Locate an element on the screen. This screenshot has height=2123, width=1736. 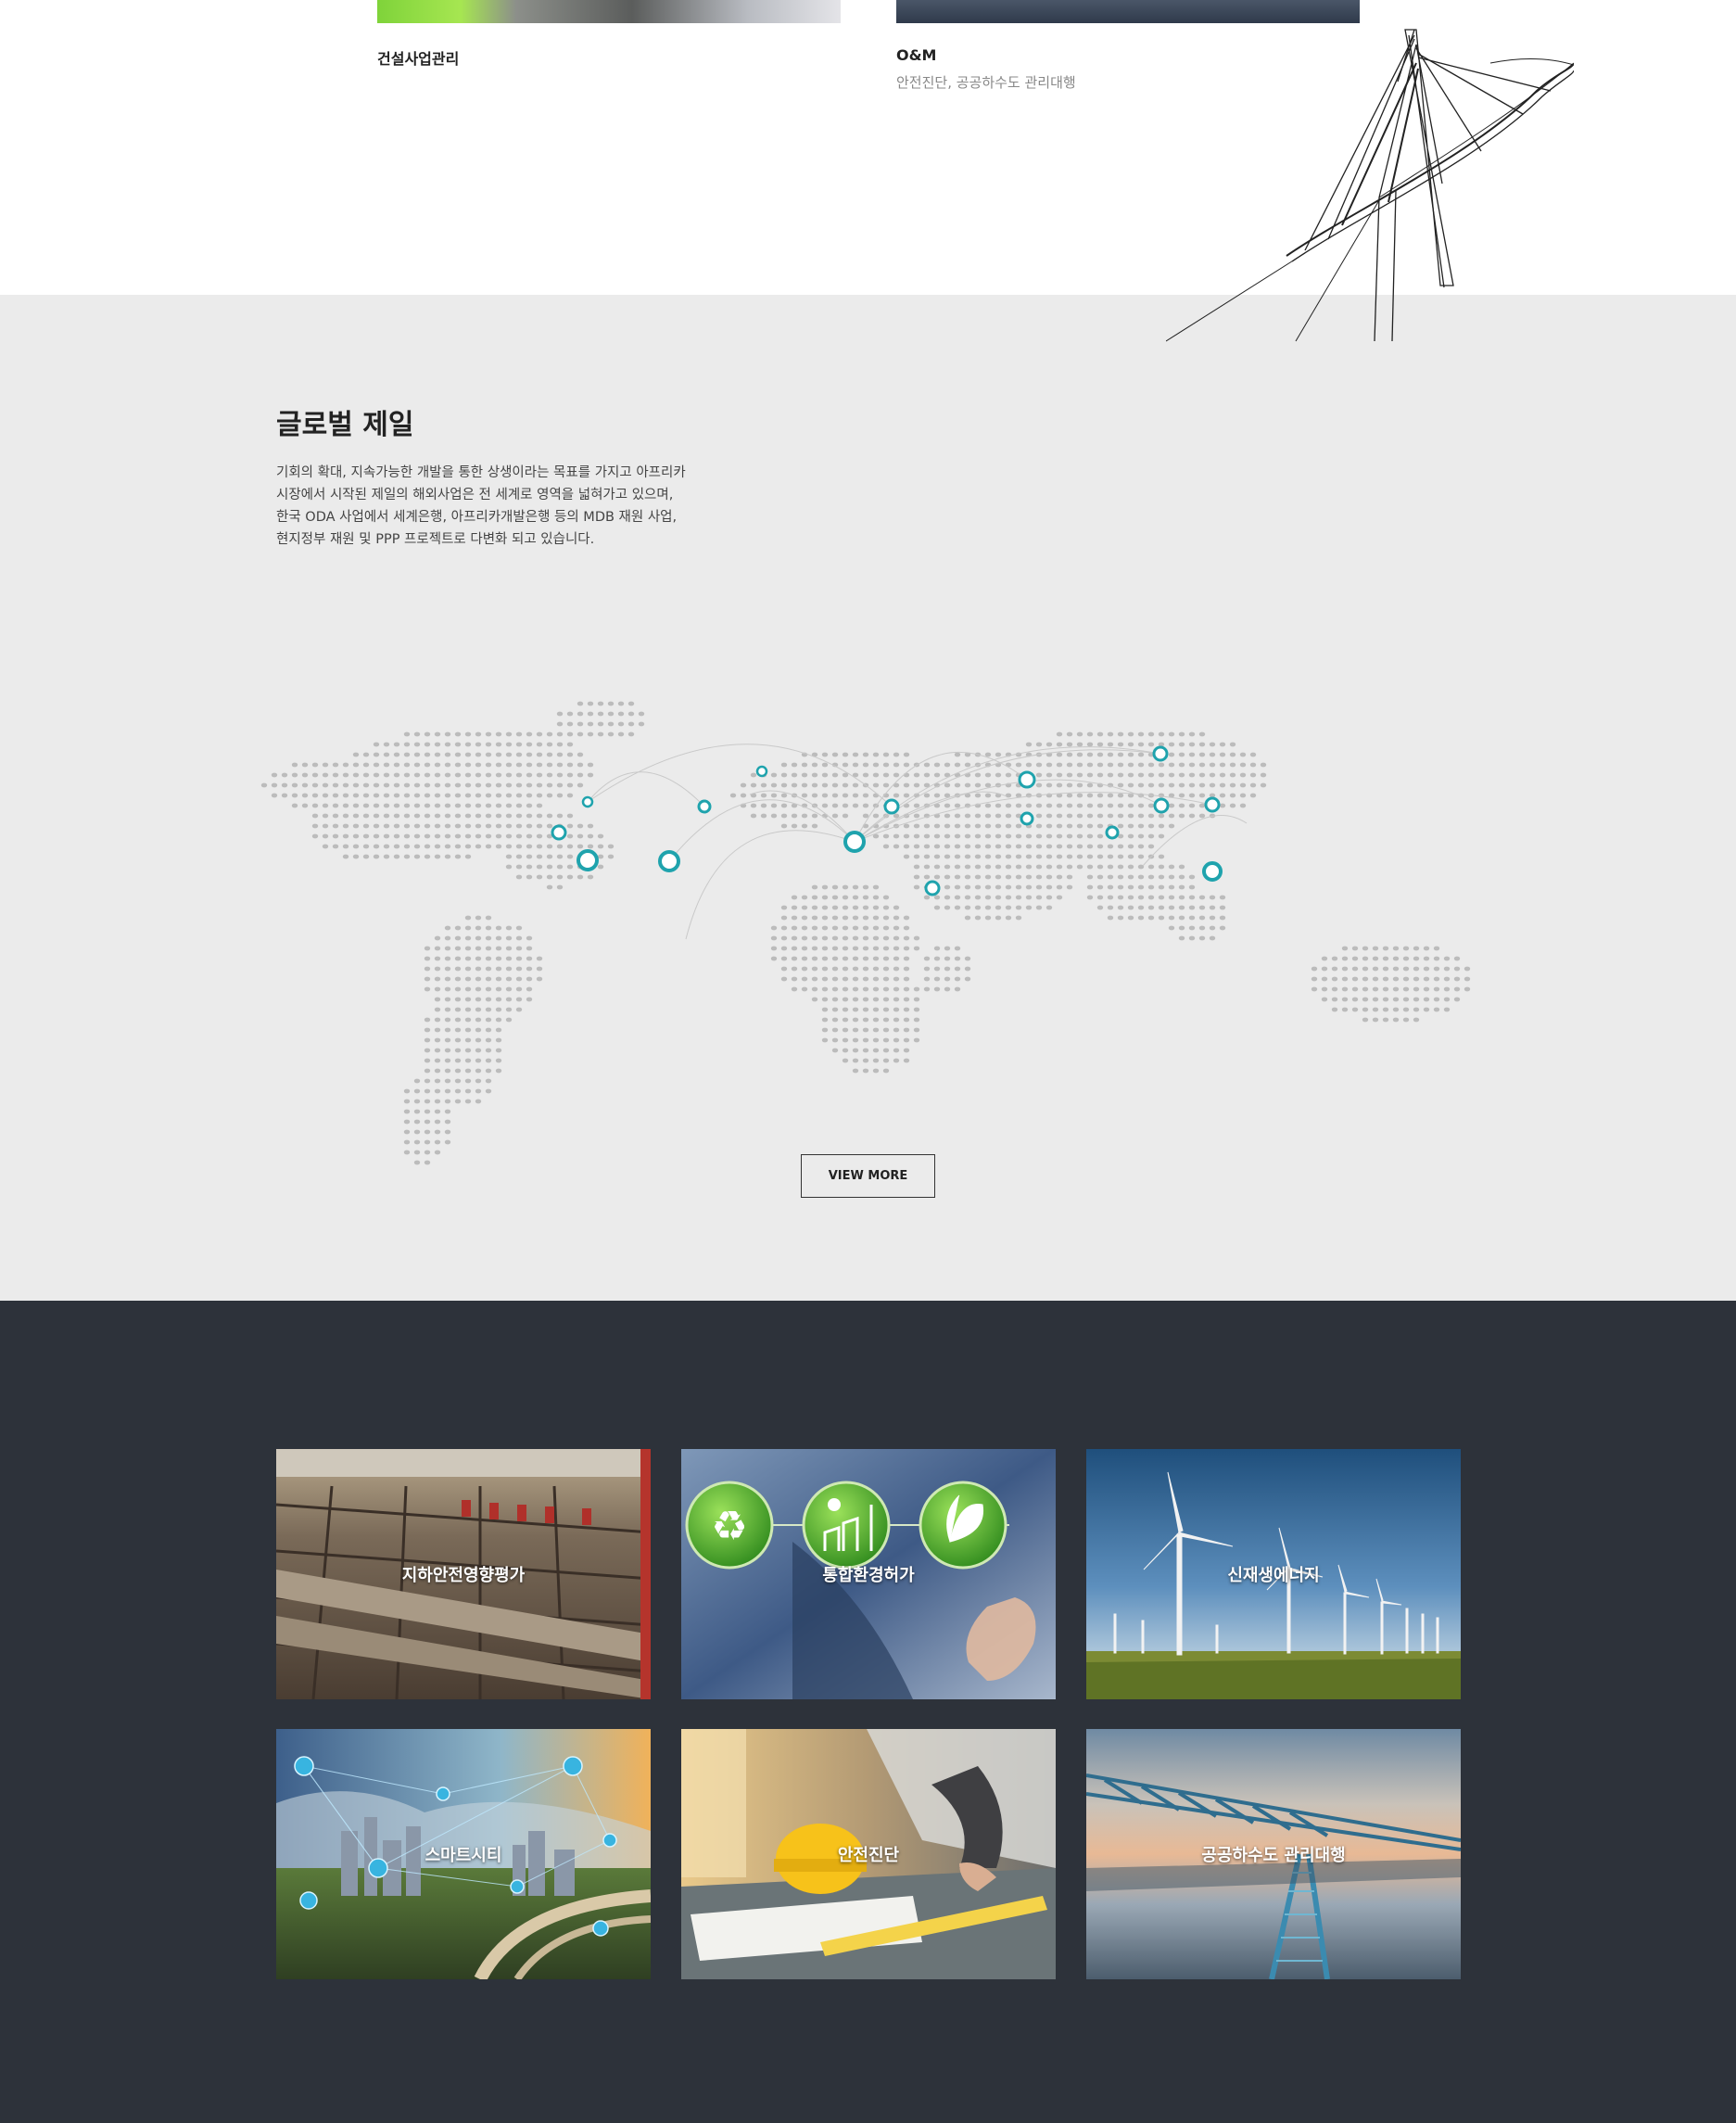
global-description-line: 시장에서 시작된 제일의 해외사업은 전 세계로 영역을 넓혀가고 있으며, is located at coordinates (475, 495).